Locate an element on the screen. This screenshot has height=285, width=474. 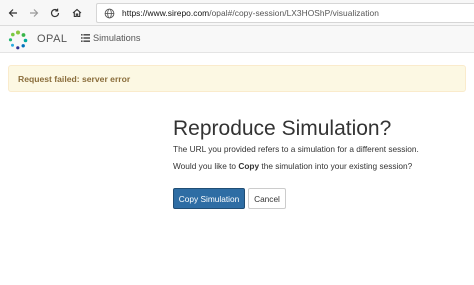
back-icon is located at coordinates (13, 13).